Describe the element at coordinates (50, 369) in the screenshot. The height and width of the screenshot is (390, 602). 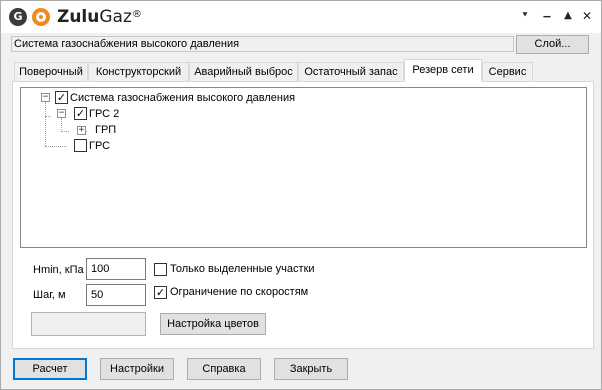
I see `calculate-button: Расчет` at that location.